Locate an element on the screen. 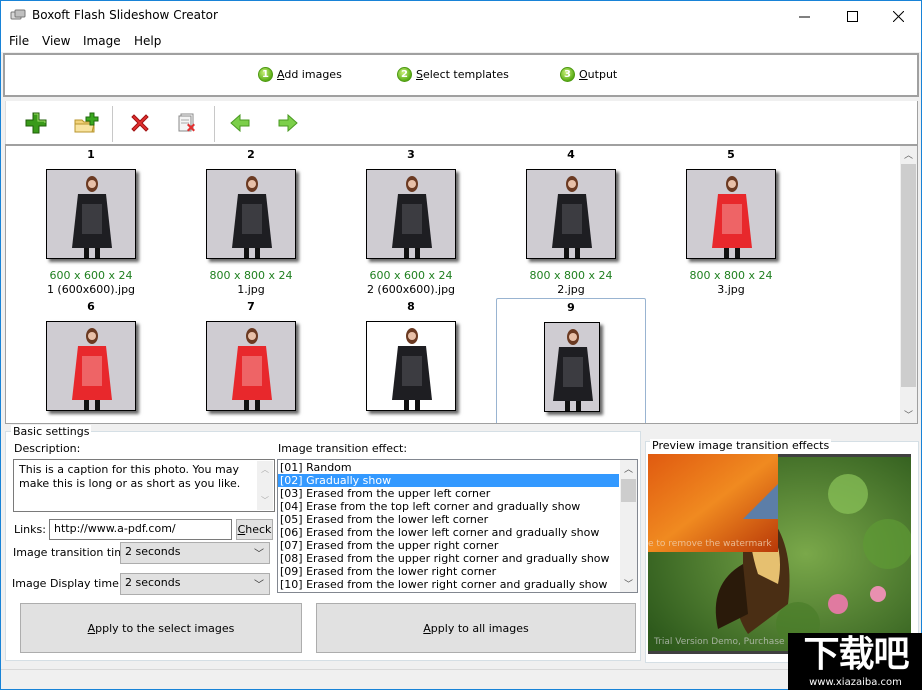  effect-list-item: [07] Erased from the upper right corner is located at coordinates (448, 545).